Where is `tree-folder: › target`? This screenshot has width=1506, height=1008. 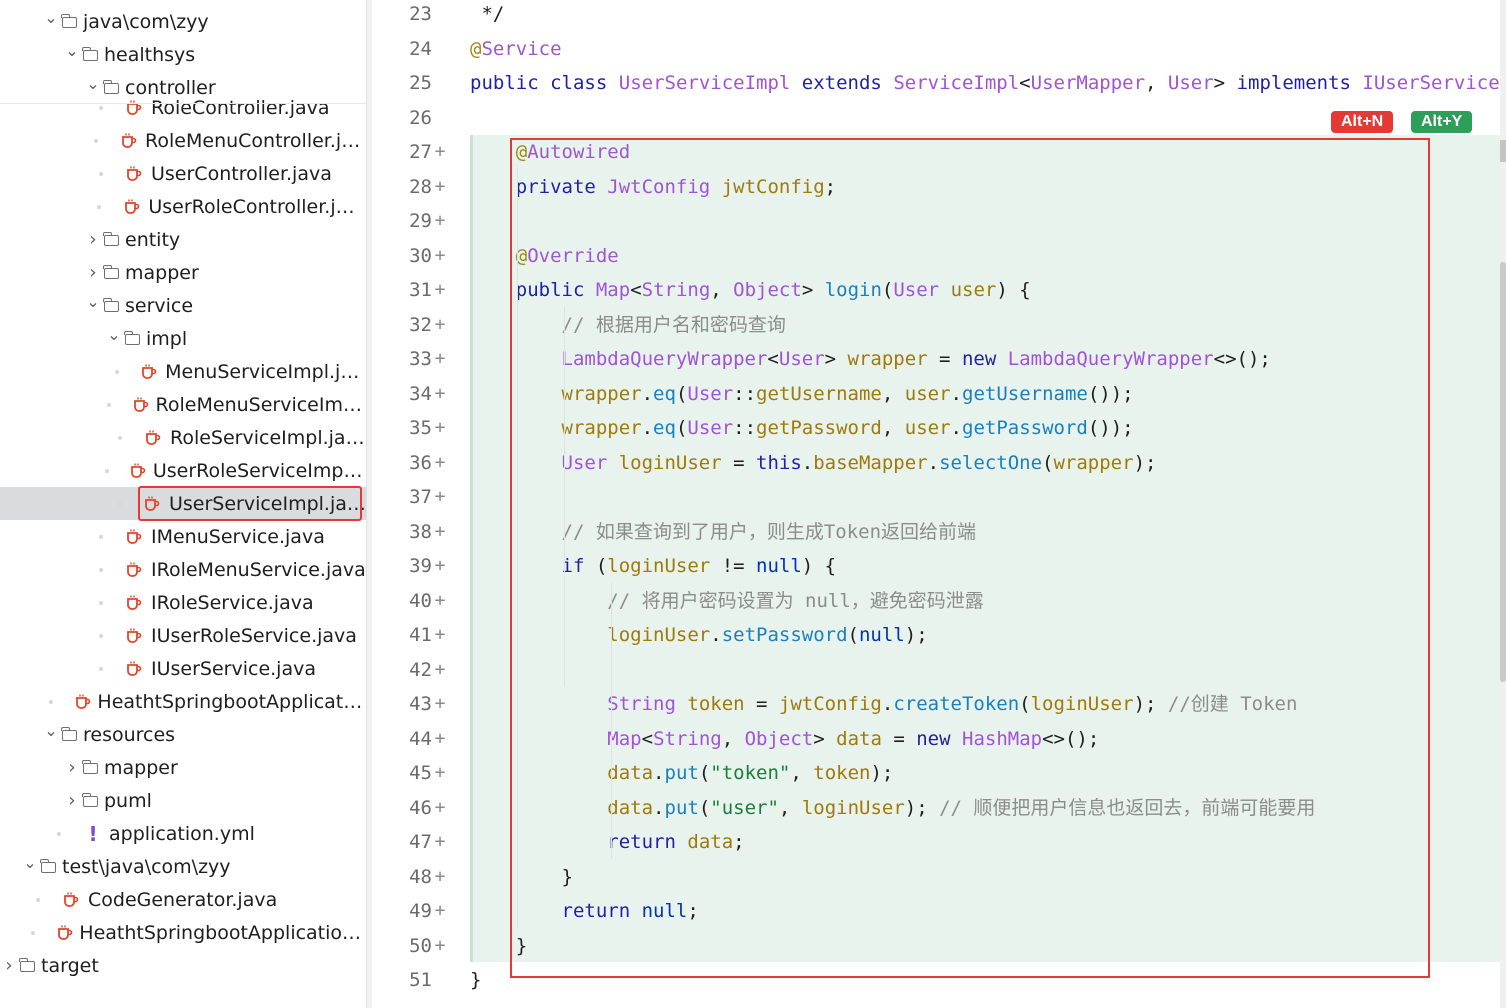 tree-folder: › target is located at coordinates (183, 965).